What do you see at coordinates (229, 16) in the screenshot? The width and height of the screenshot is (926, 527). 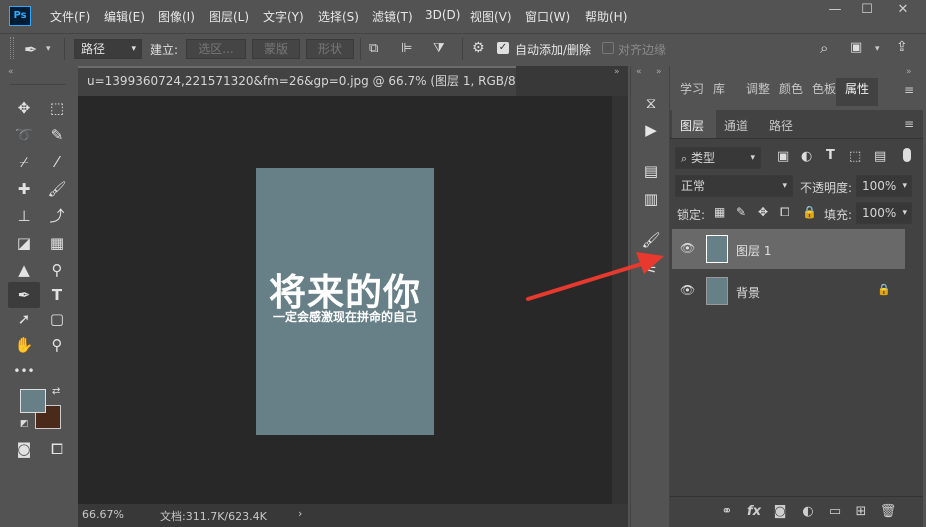 I see `menu-layer: 图层(L)` at bounding box center [229, 16].